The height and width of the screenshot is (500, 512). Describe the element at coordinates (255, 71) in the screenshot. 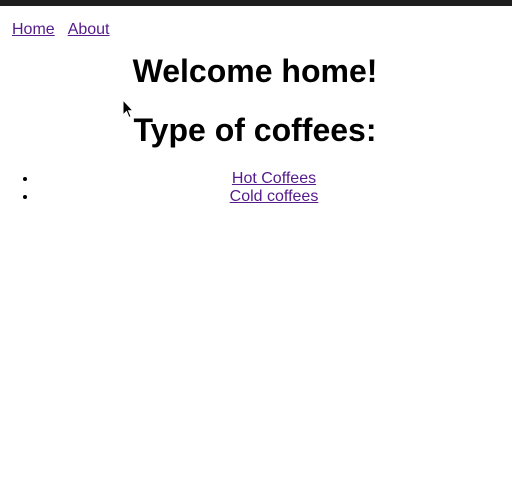

I see `welcome-heading: Welcome home!` at that location.